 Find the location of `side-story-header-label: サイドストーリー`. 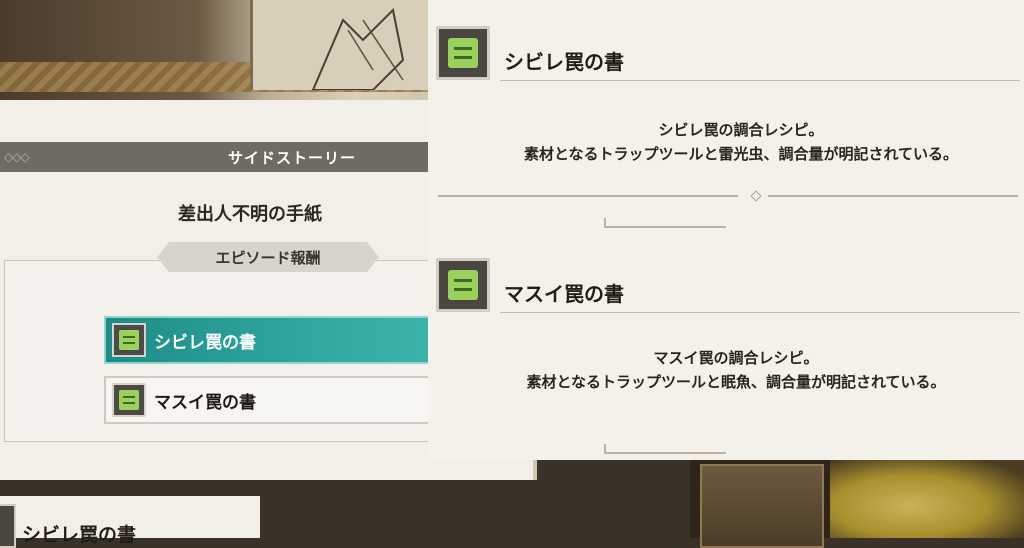

side-story-header-label: サイドストーリー is located at coordinates (291, 157).